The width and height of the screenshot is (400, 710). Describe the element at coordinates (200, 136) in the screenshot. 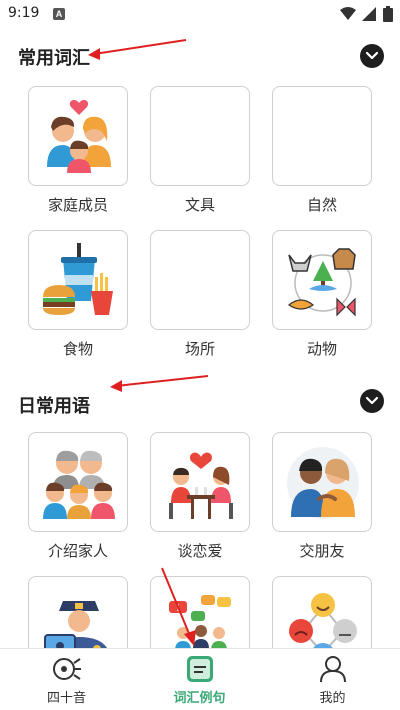

I see `vocab-tile-stationery` at that location.